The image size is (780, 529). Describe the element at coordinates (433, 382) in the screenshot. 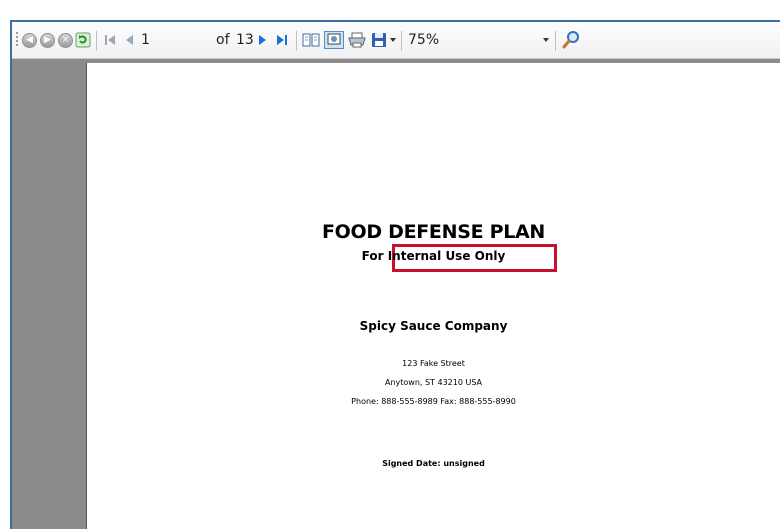

I see `address-line-2: Anytown, ST 43210 USA` at that location.